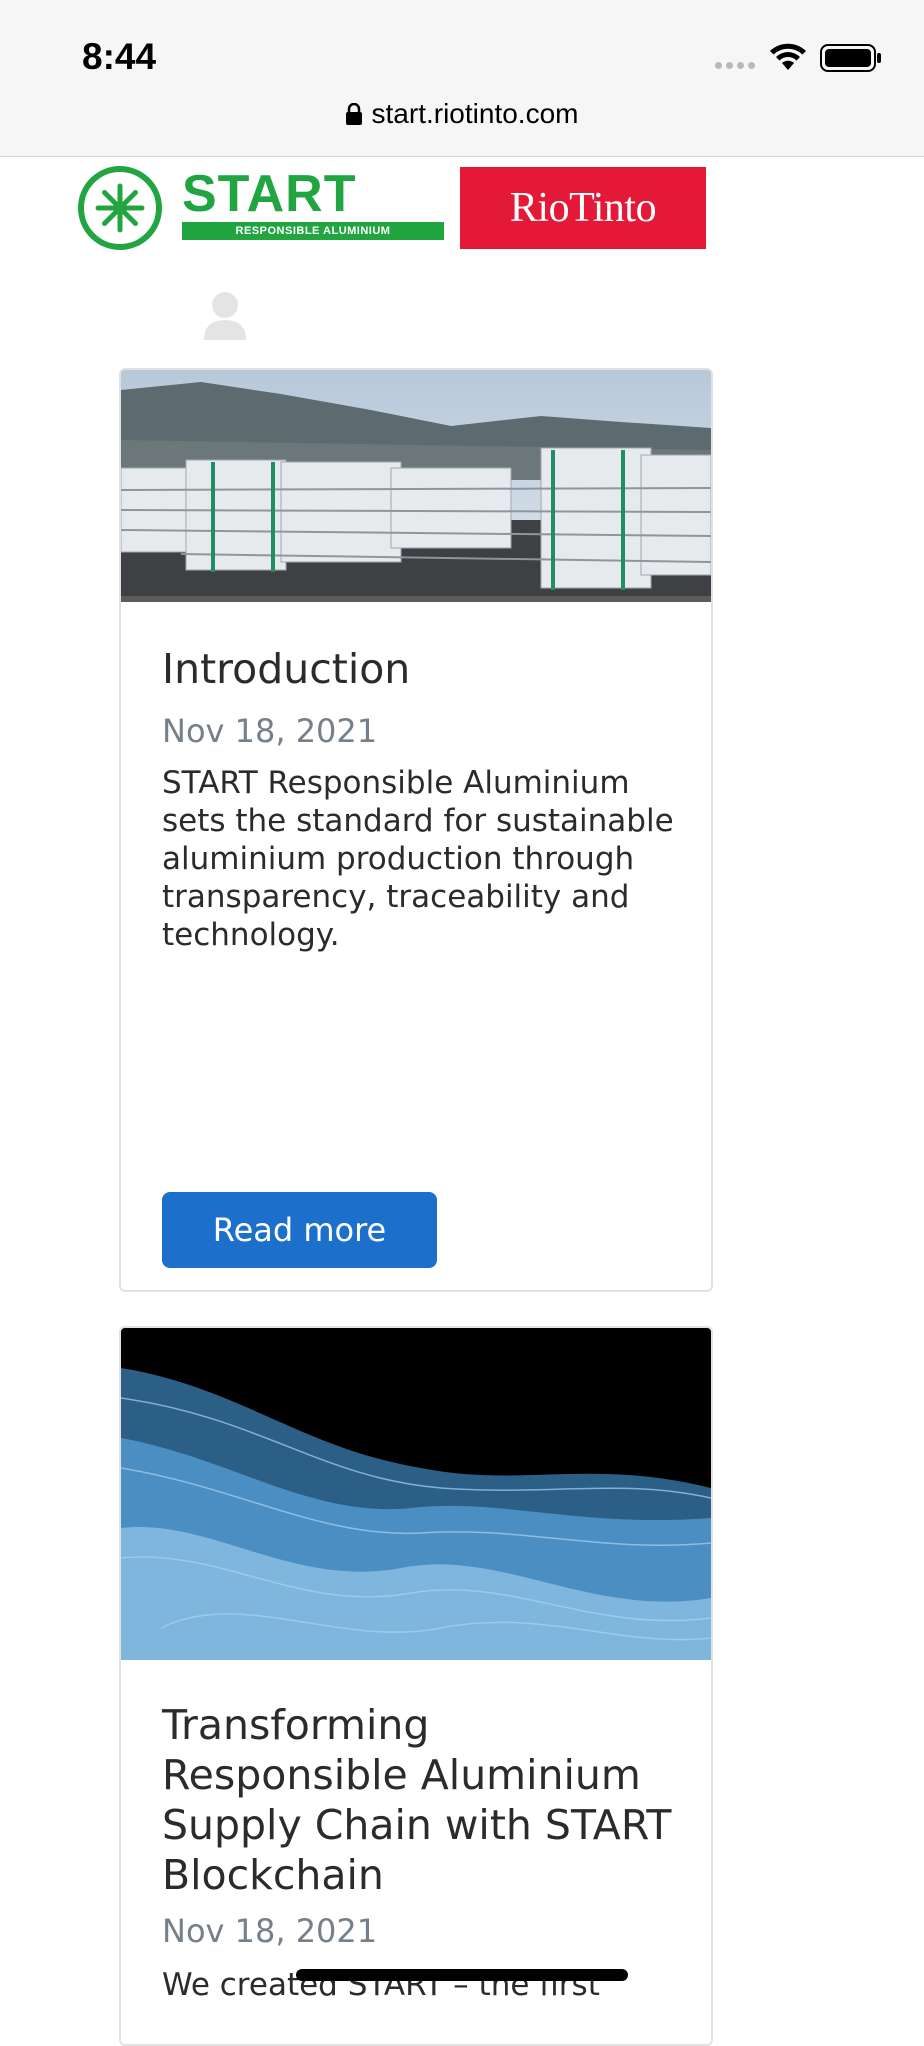  Describe the element at coordinates (462, 1975) in the screenshot. I see `home-indicator` at that location.